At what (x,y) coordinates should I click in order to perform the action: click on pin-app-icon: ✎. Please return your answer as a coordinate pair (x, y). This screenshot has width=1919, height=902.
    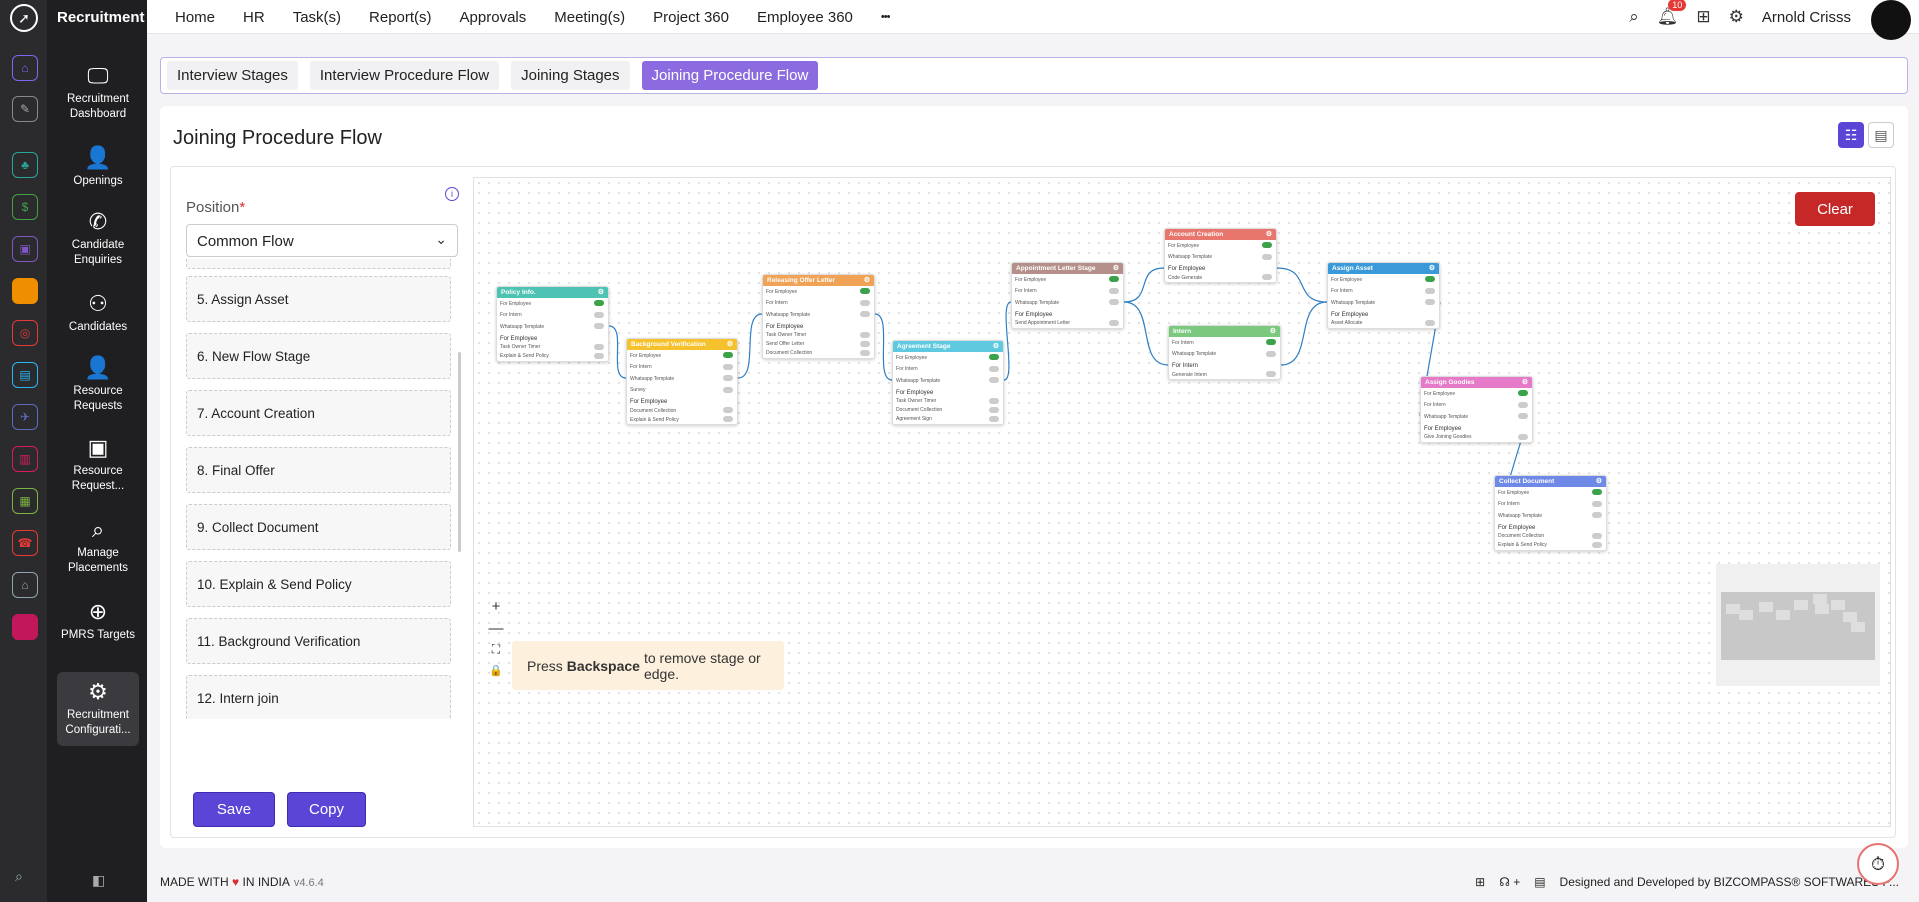
    Looking at the image, I should click on (25, 109).